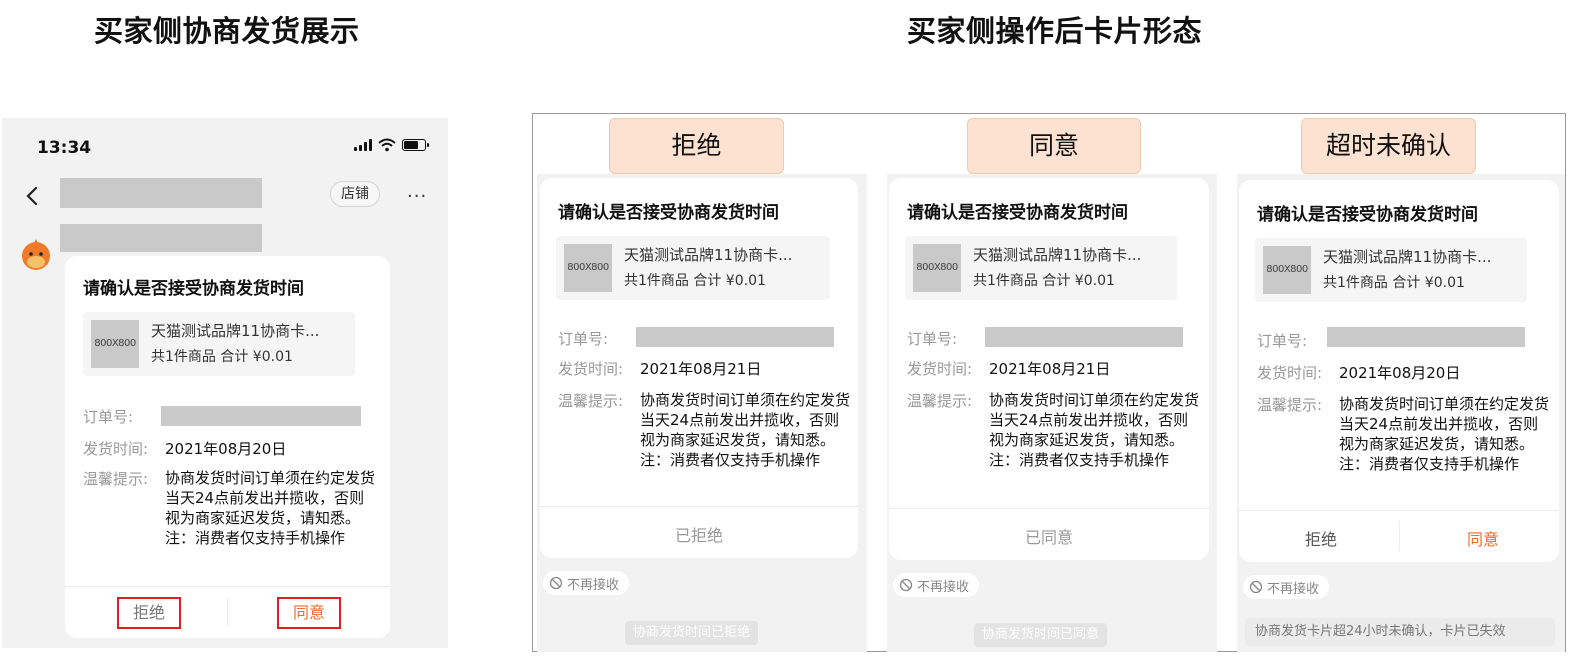  What do you see at coordinates (698, 535) in the screenshot?
I see `rejected-status: 已拒绝` at bounding box center [698, 535].